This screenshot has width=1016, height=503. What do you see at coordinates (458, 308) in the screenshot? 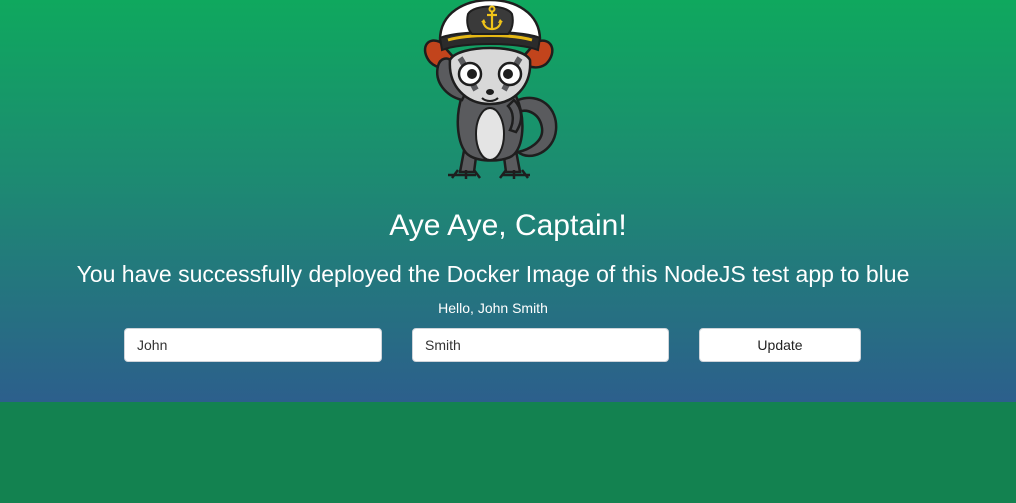
I see `greeting-prefix: Hello,` at bounding box center [458, 308].